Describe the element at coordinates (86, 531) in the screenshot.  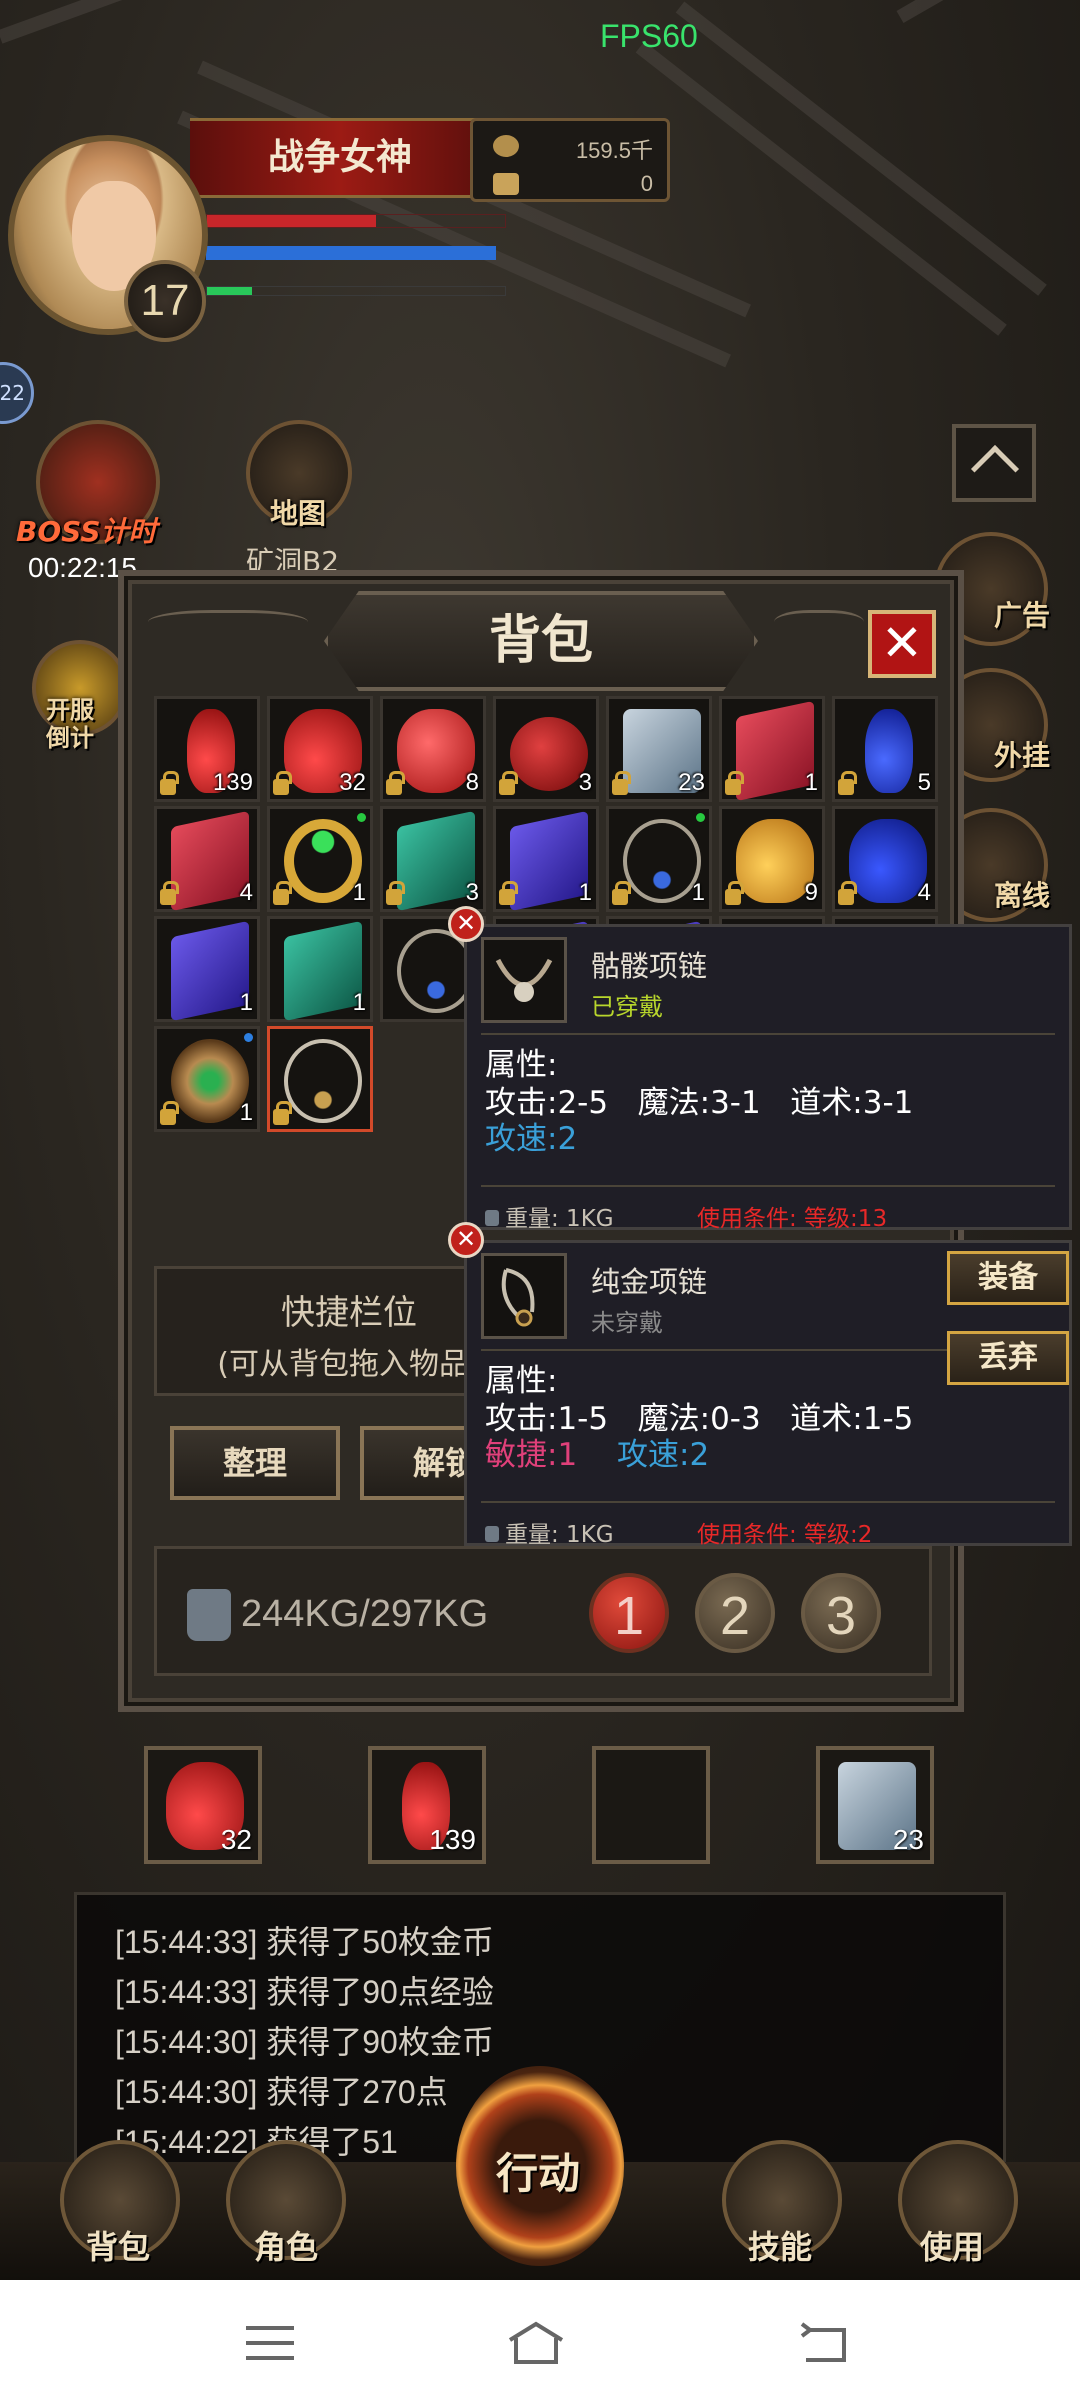
I see `boss-timer-label: BOSS计时` at that location.